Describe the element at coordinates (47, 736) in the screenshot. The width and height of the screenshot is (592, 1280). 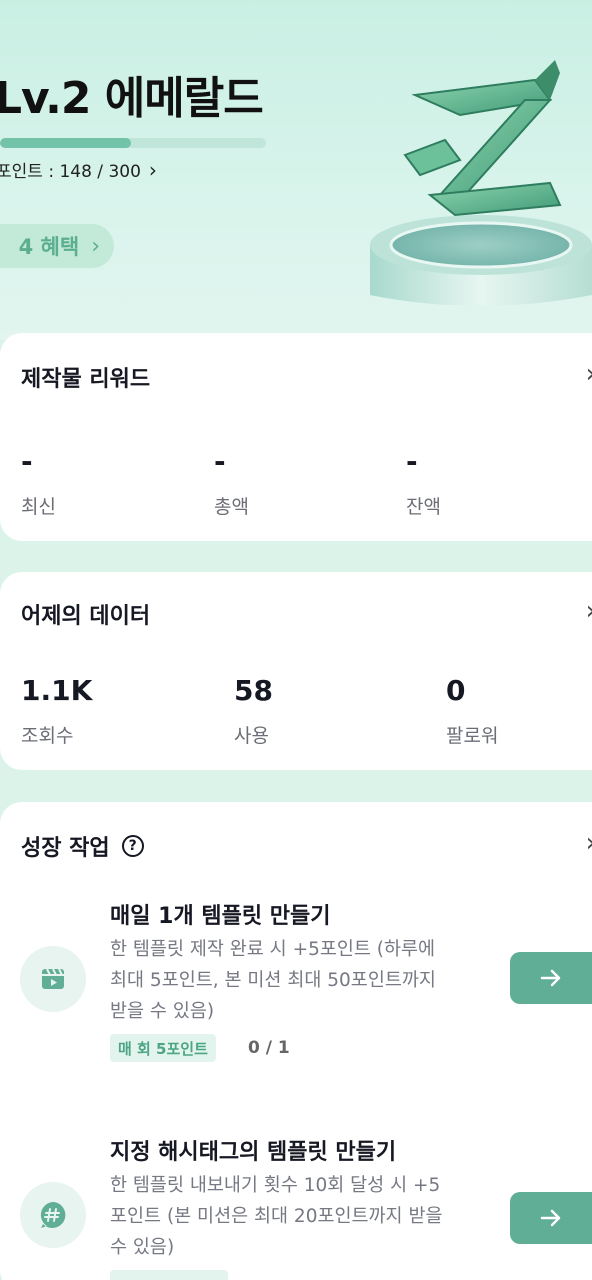
I see `views-label: 조회수` at that location.